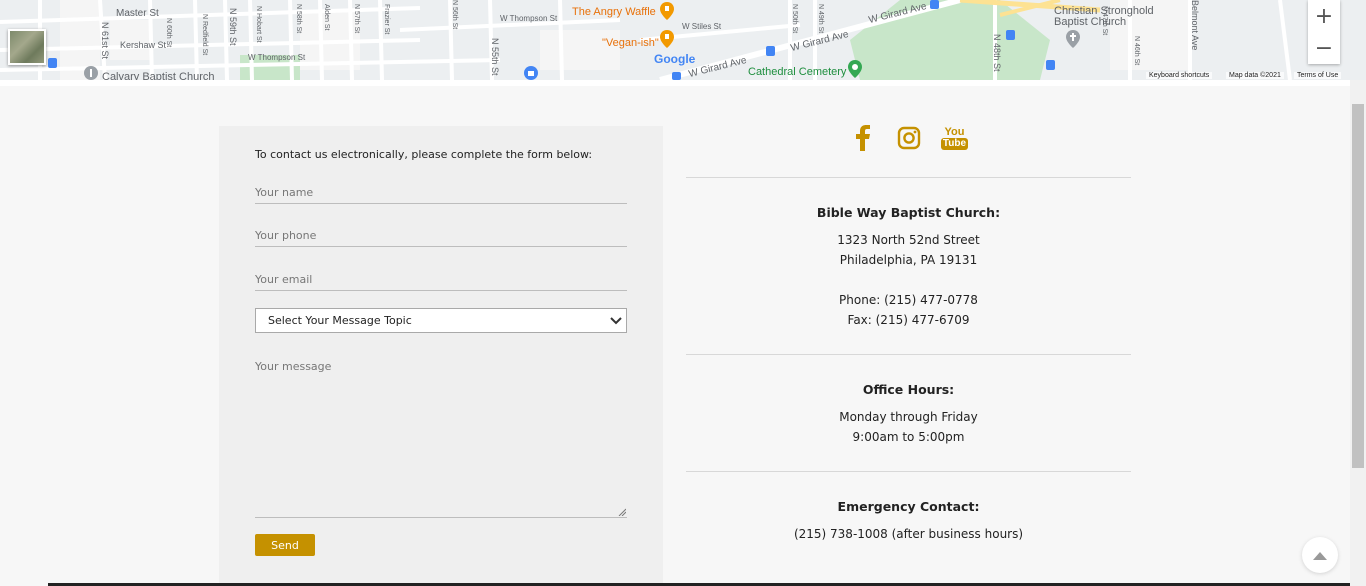 The height and width of the screenshot is (586, 1366). Describe the element at coordinates (908, 300) in the screenshot. I see `phone-number: Phone: (215) 477-0778` at that location.